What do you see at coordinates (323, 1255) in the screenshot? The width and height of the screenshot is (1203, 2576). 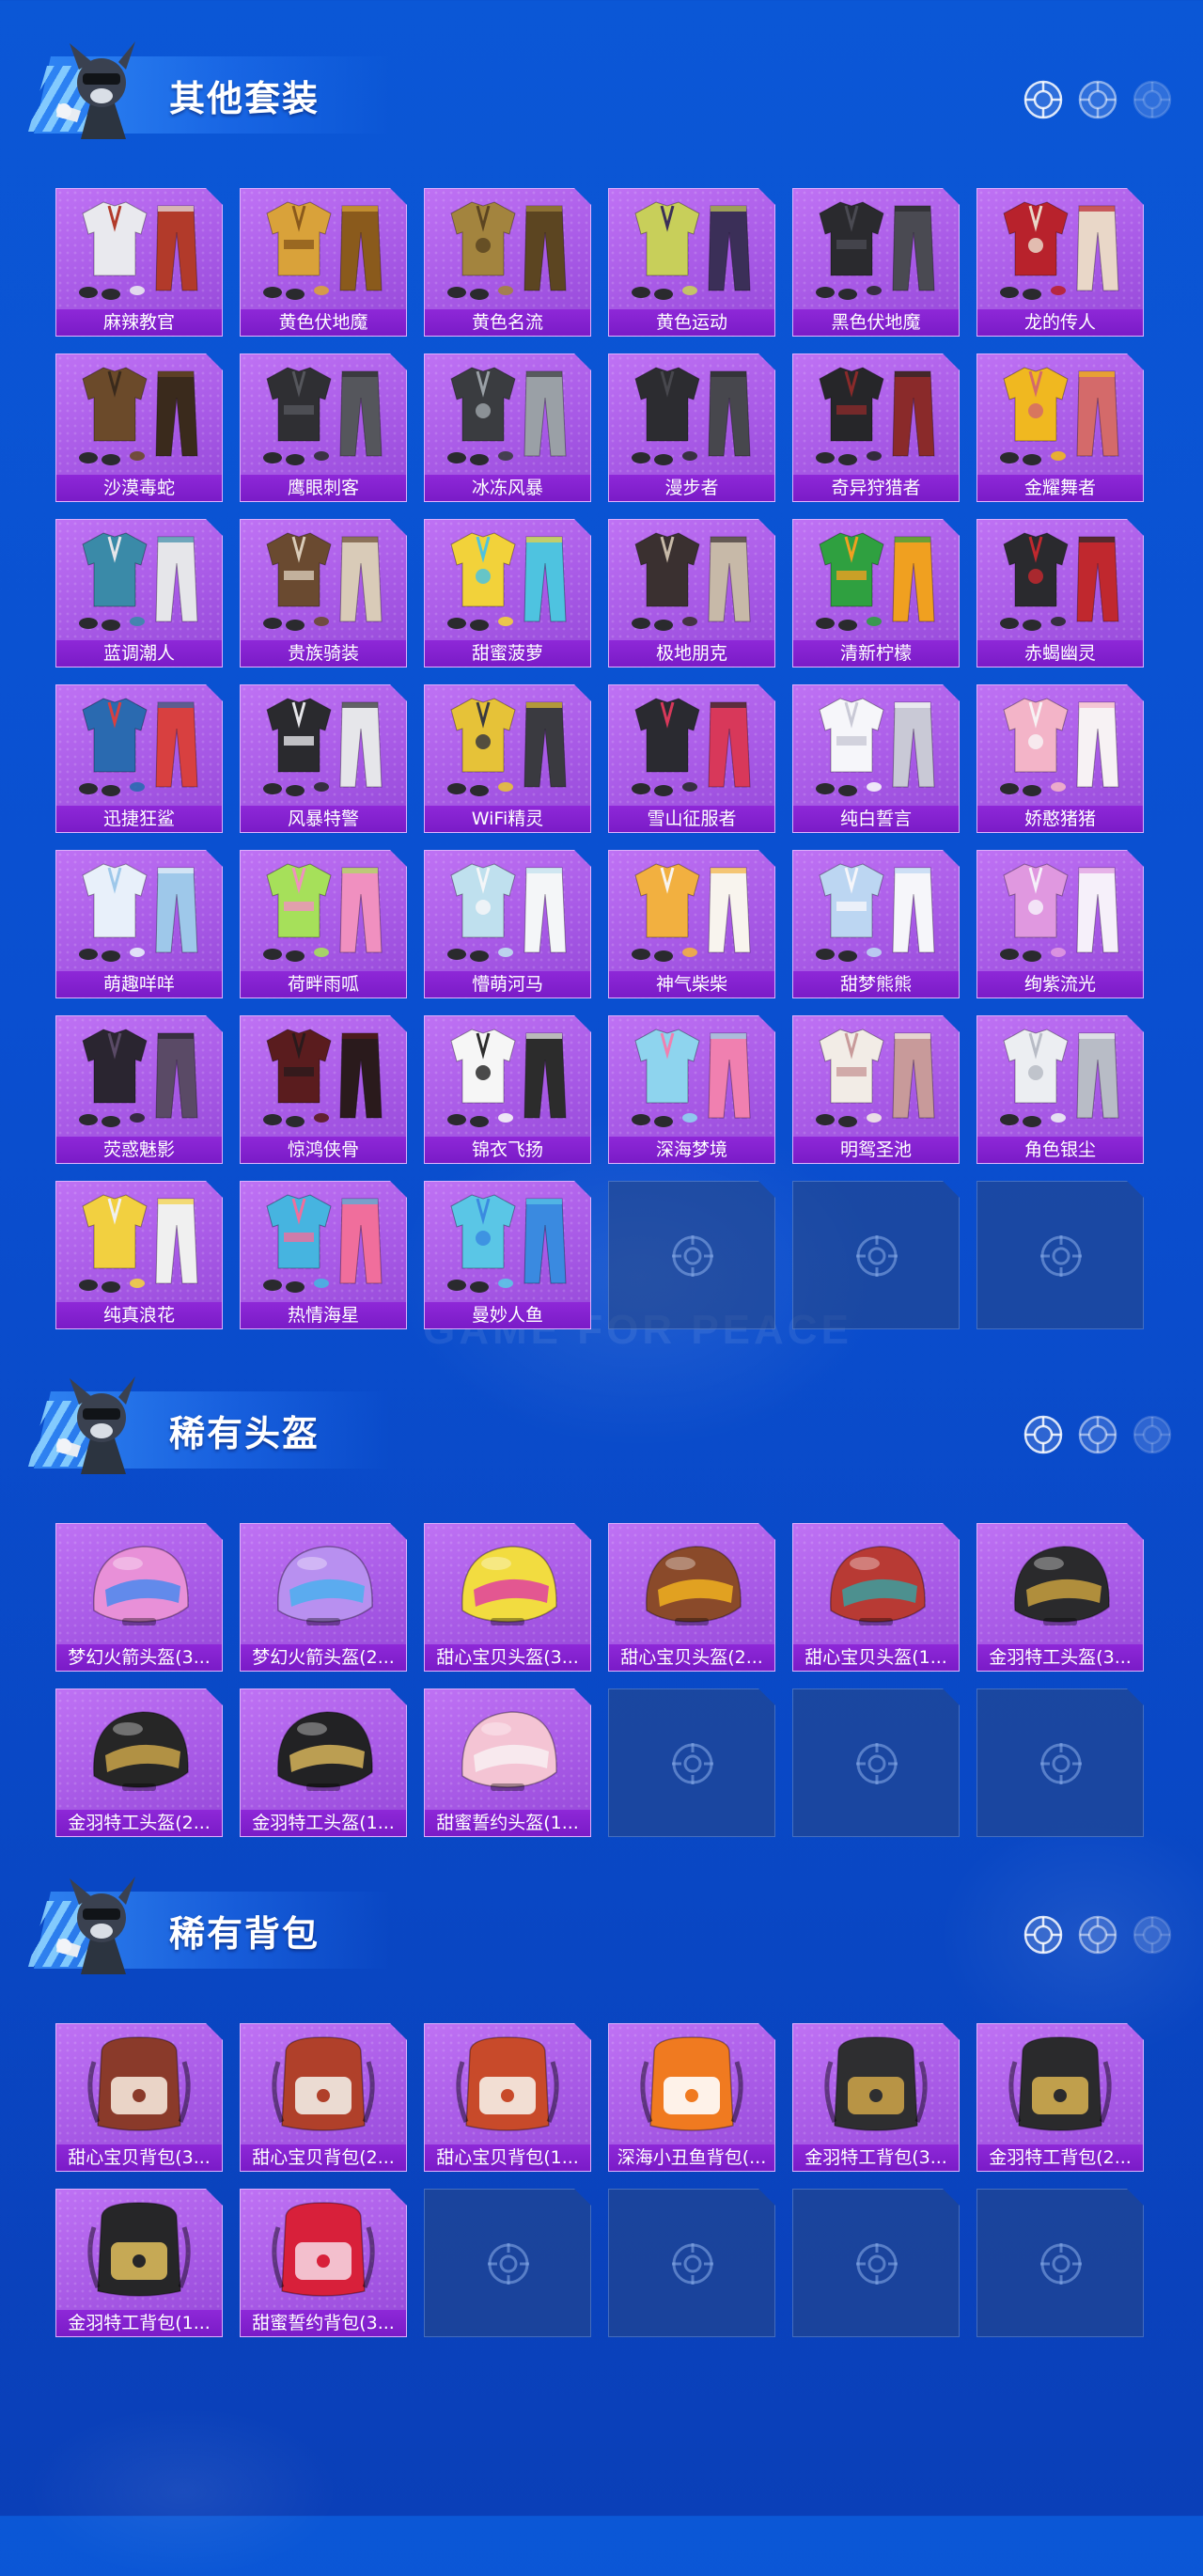 I see `item-card: 热情海星` at bounding box center [323, 1255].